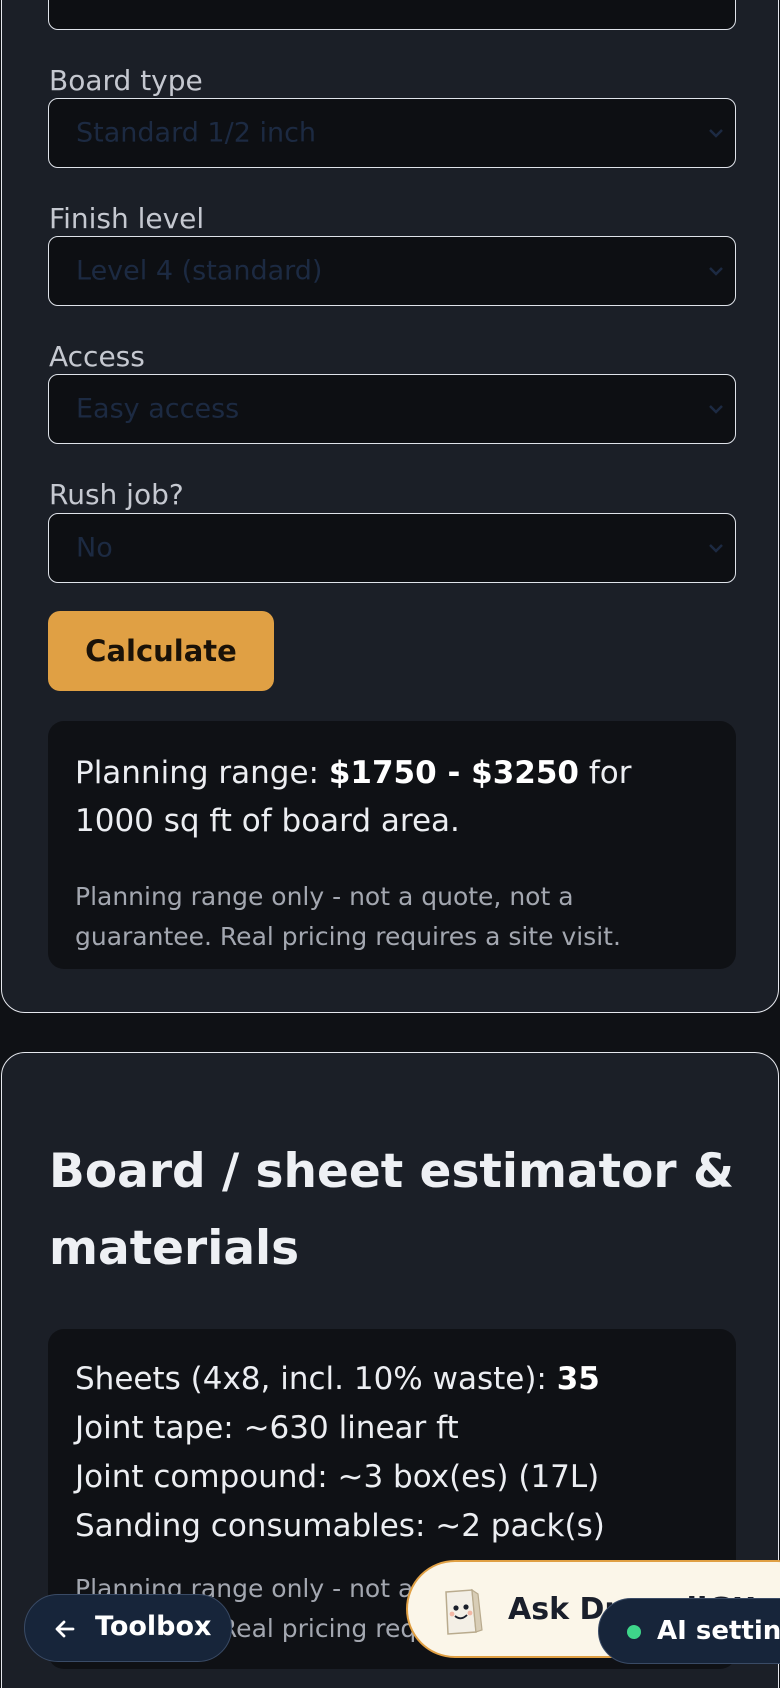 The image size is (780, 1688). Describe the element at coordinates (718, 1631) in the screenshot. I see `ai-settings-label: AI settings` at that location.